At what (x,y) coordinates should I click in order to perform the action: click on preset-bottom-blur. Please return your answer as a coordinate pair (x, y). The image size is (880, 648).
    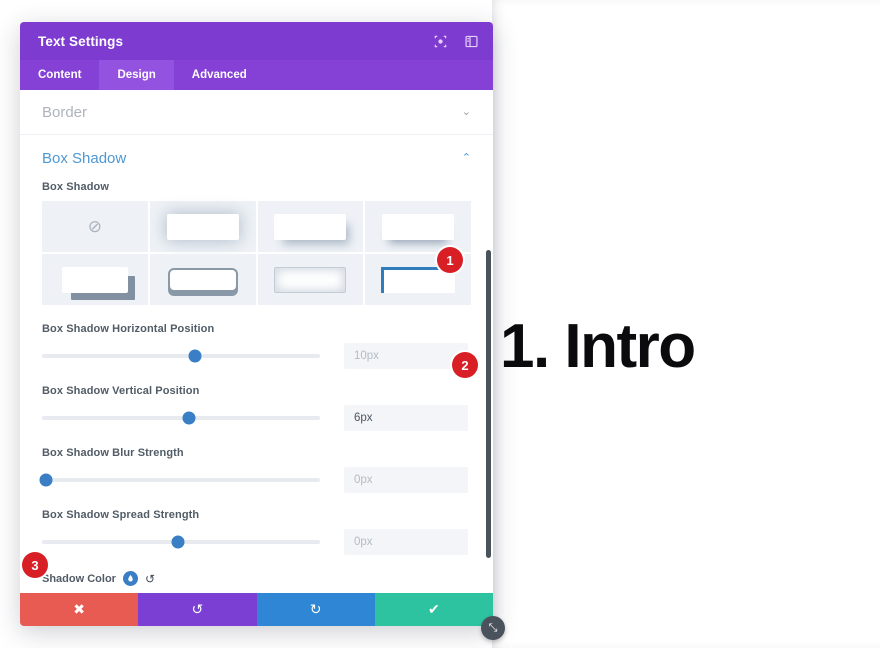
    Looking at the image, I should click on (418, 226).